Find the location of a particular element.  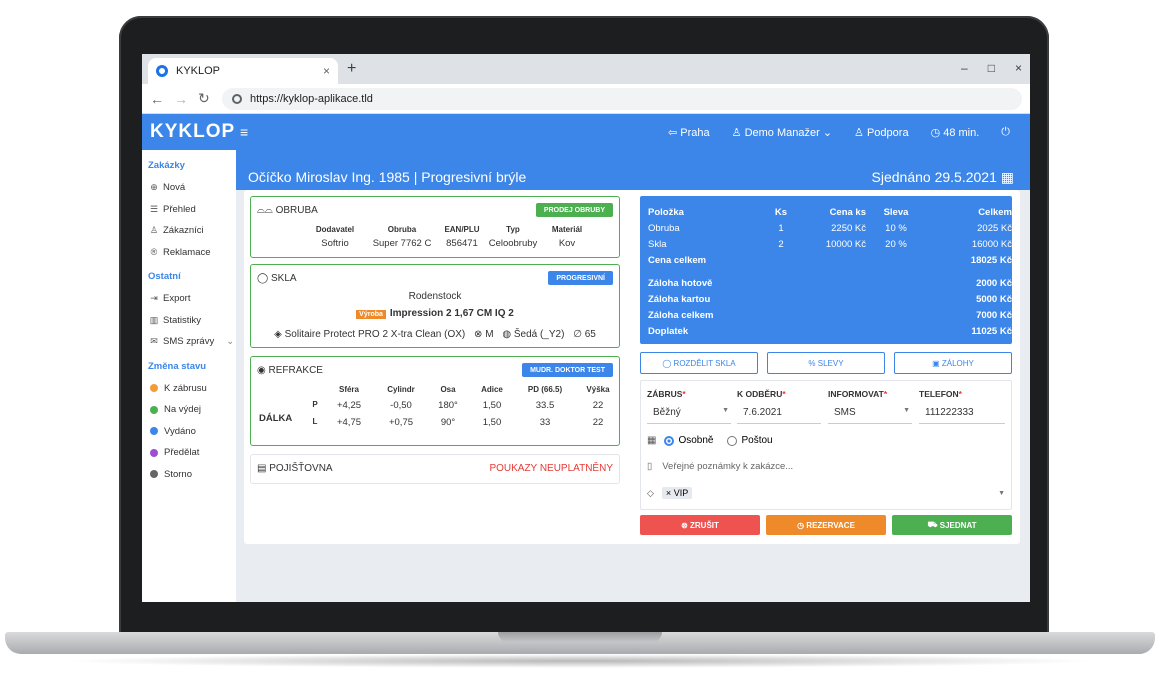

lens-brand: Rodenstock is located at coordinates (435, 296).